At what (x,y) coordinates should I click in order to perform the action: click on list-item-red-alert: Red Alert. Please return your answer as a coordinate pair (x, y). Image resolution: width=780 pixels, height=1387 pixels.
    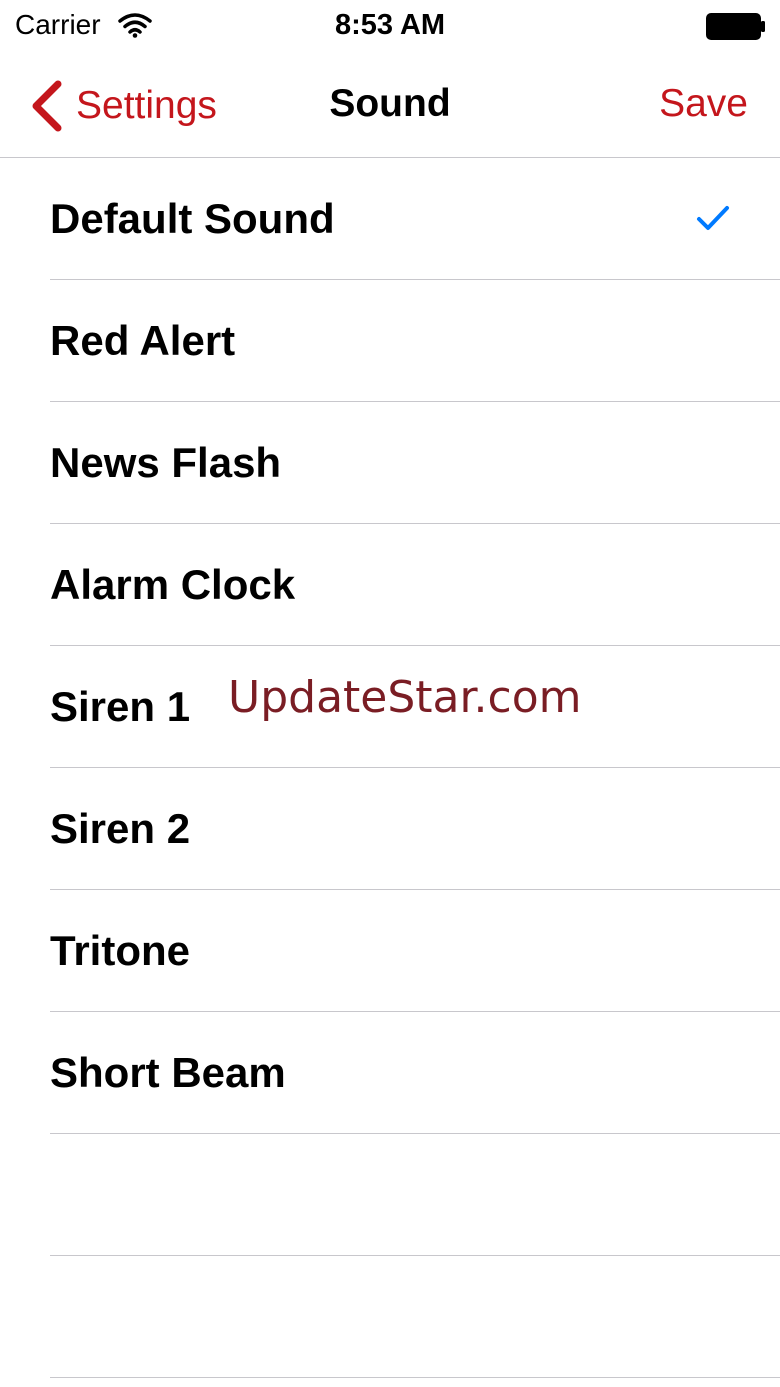
    Looking at the image, I should click on (390, 341).